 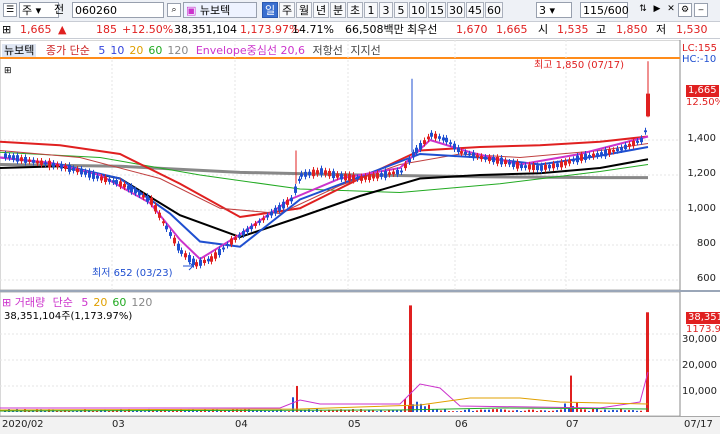 What do you see at coordinates (140, 50) in the screenshot?
I see `price-ma-list: 5 10 20 60 120` at bounding box center [140, 50].